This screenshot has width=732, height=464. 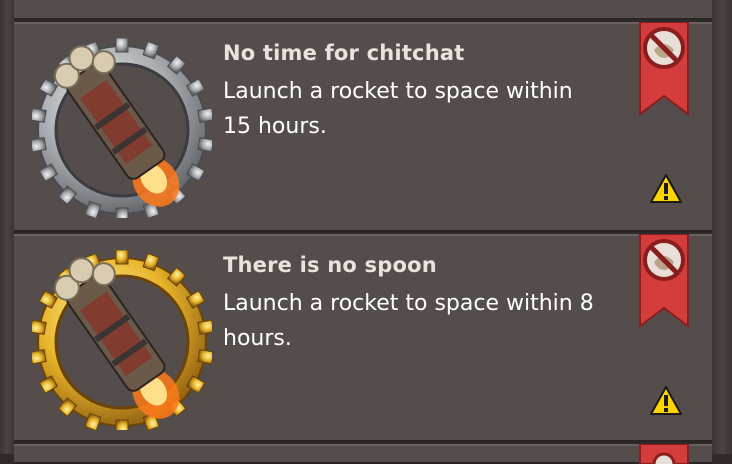 What do you see at coordinates (122, 128) in the screenshot?
I see `medal-silver-rocket-icon` at bounding box center [122, 128].